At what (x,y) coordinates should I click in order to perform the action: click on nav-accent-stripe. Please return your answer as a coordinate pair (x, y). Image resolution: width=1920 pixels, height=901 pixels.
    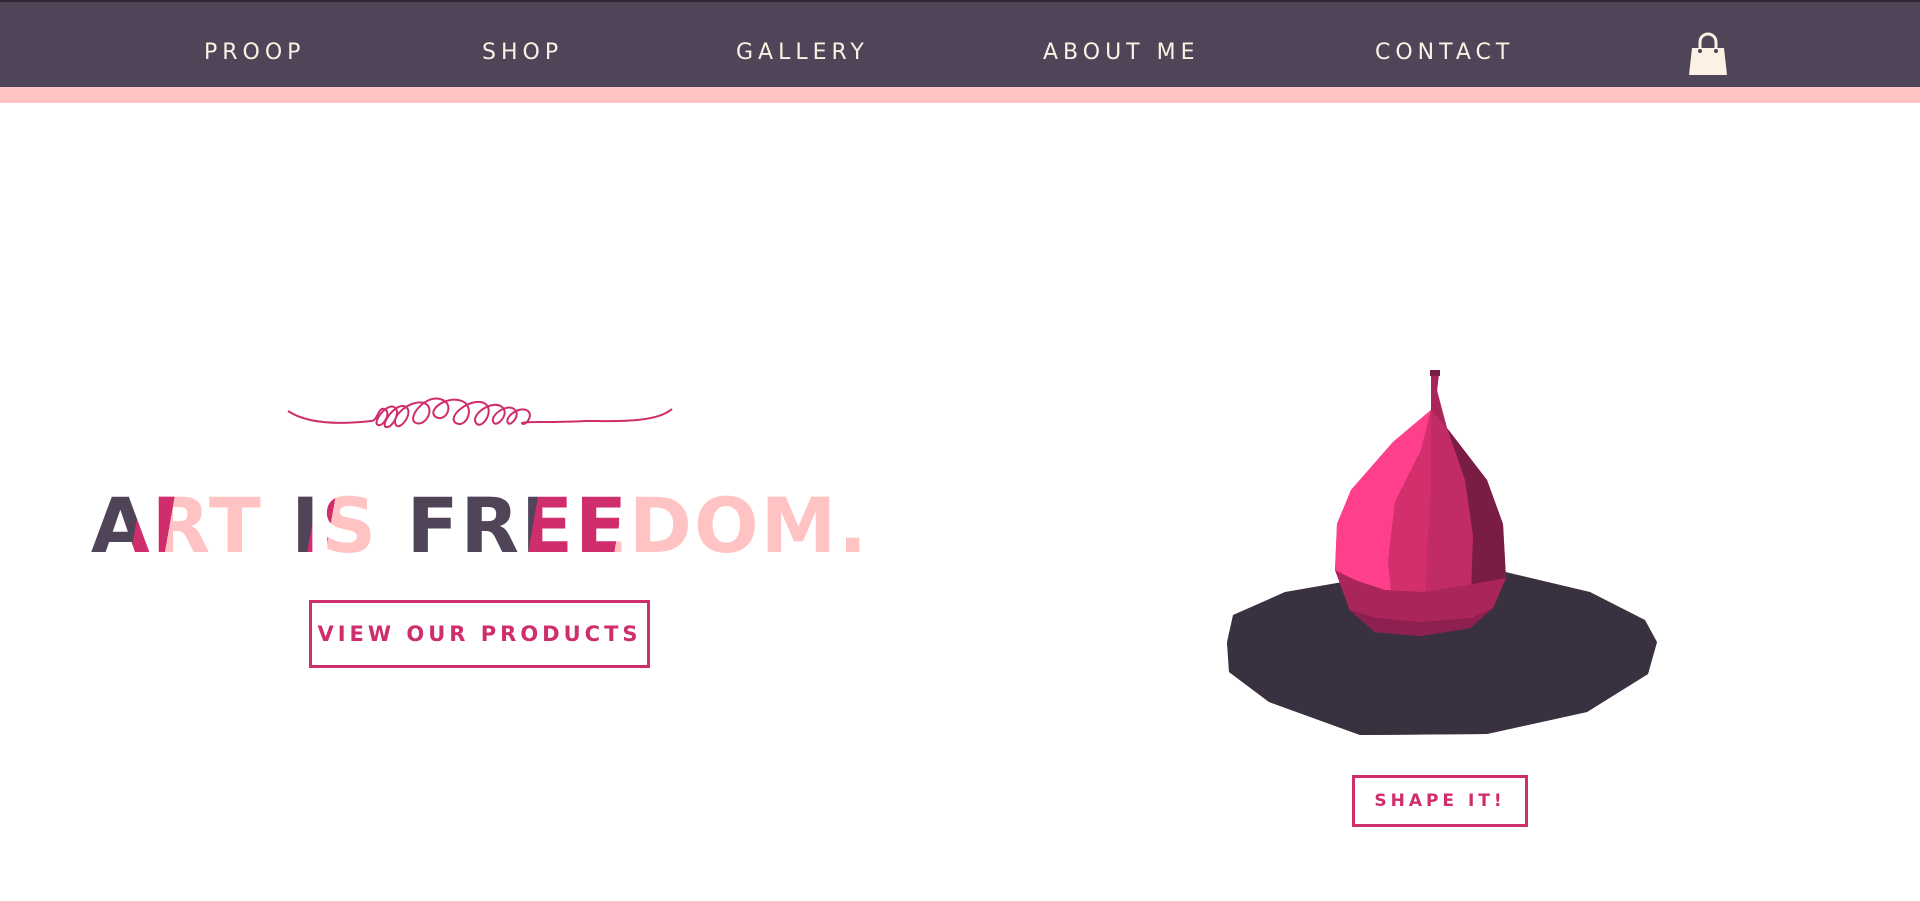
    Looking at the image, I should click on (960, 95).